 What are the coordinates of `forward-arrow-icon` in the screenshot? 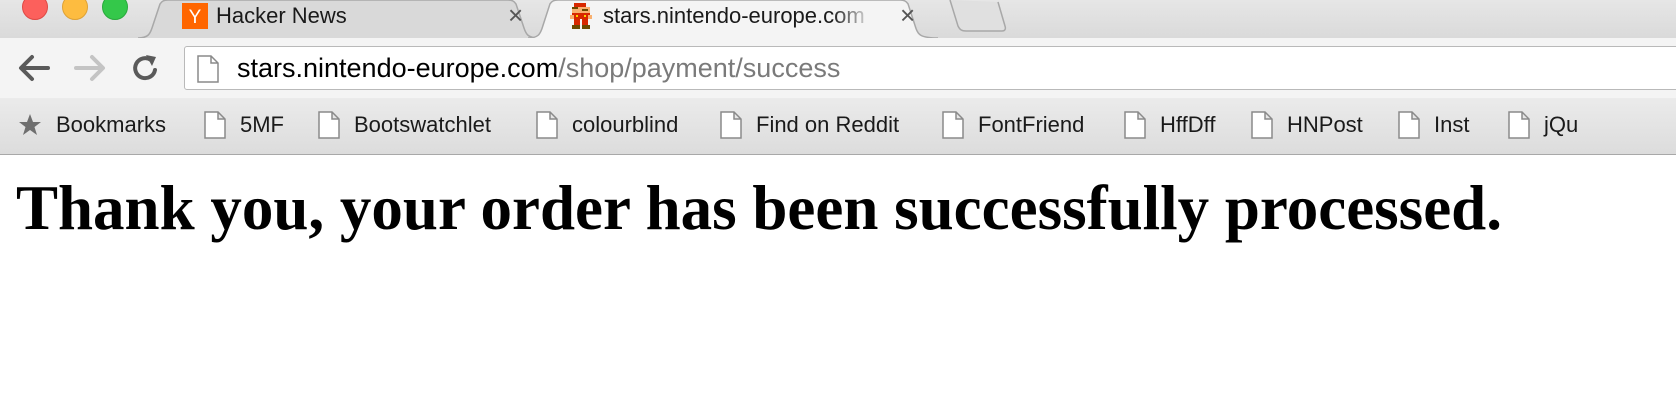 It's located at (90, 68).